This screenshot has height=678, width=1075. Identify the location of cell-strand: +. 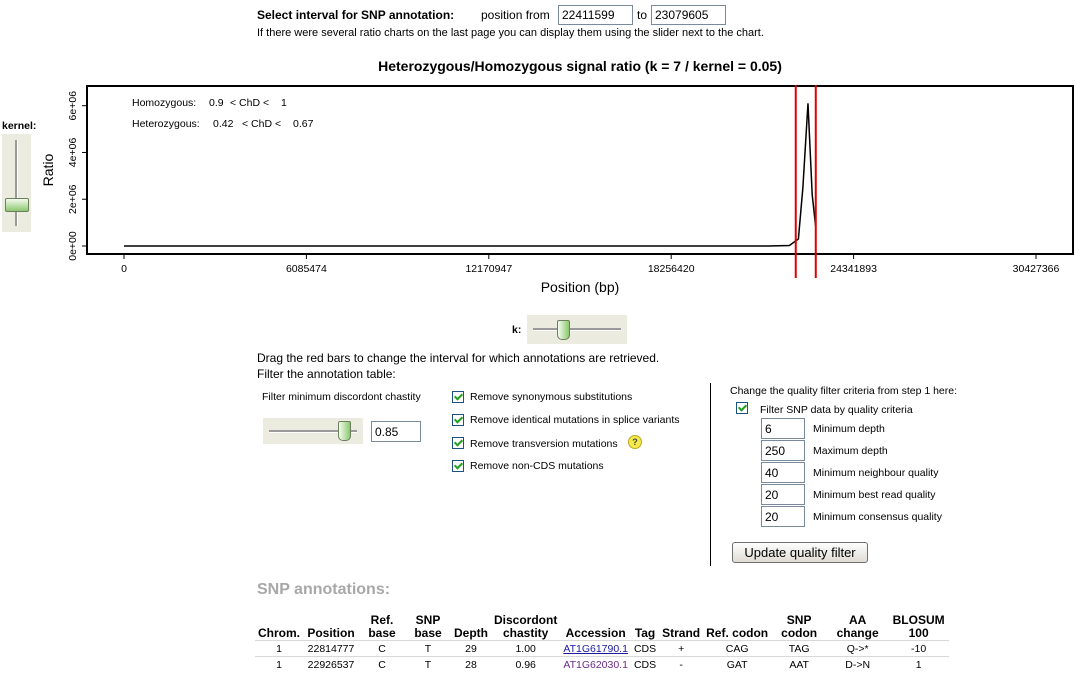
(681, 648).